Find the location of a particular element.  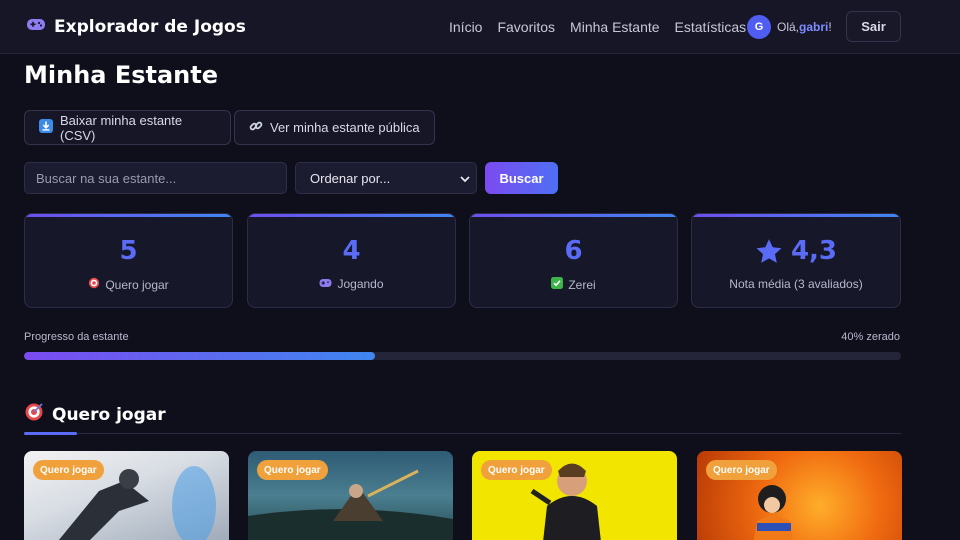

stat-value: 6 is located at coordinates (573, 251).